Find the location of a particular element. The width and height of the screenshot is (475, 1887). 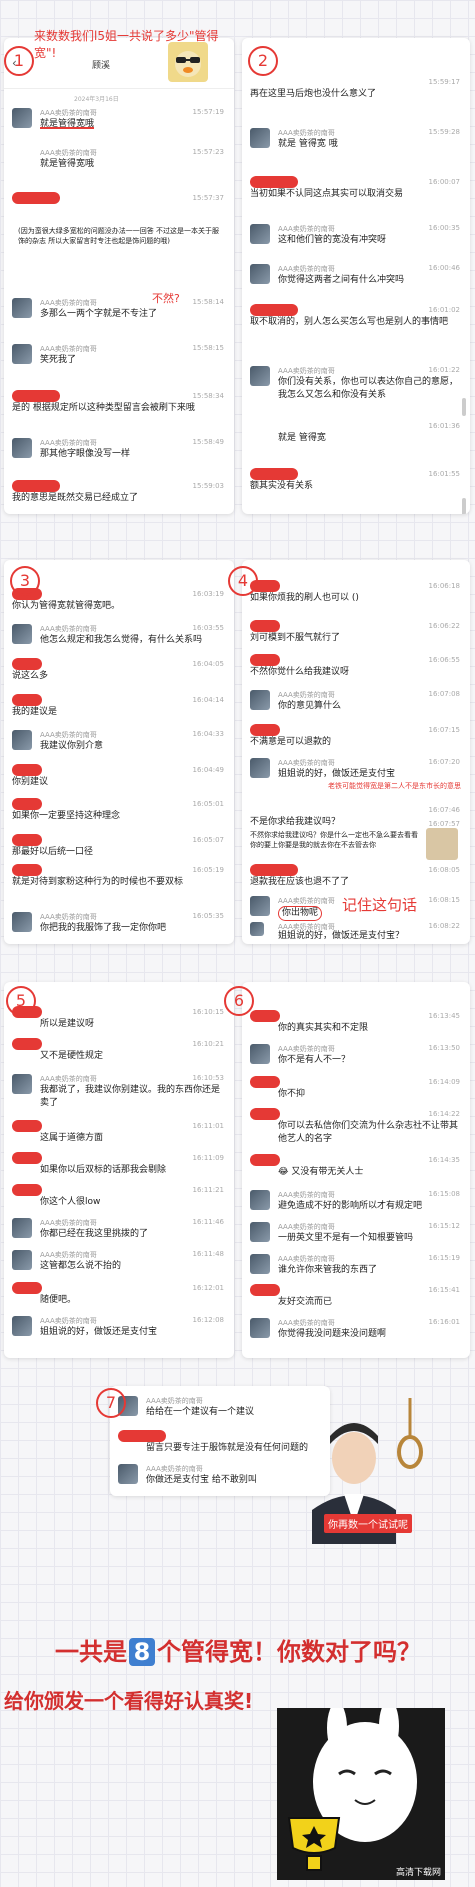

message-text: 再在这里马后炮也没什么意义了 is located at coordinates (313, 94).